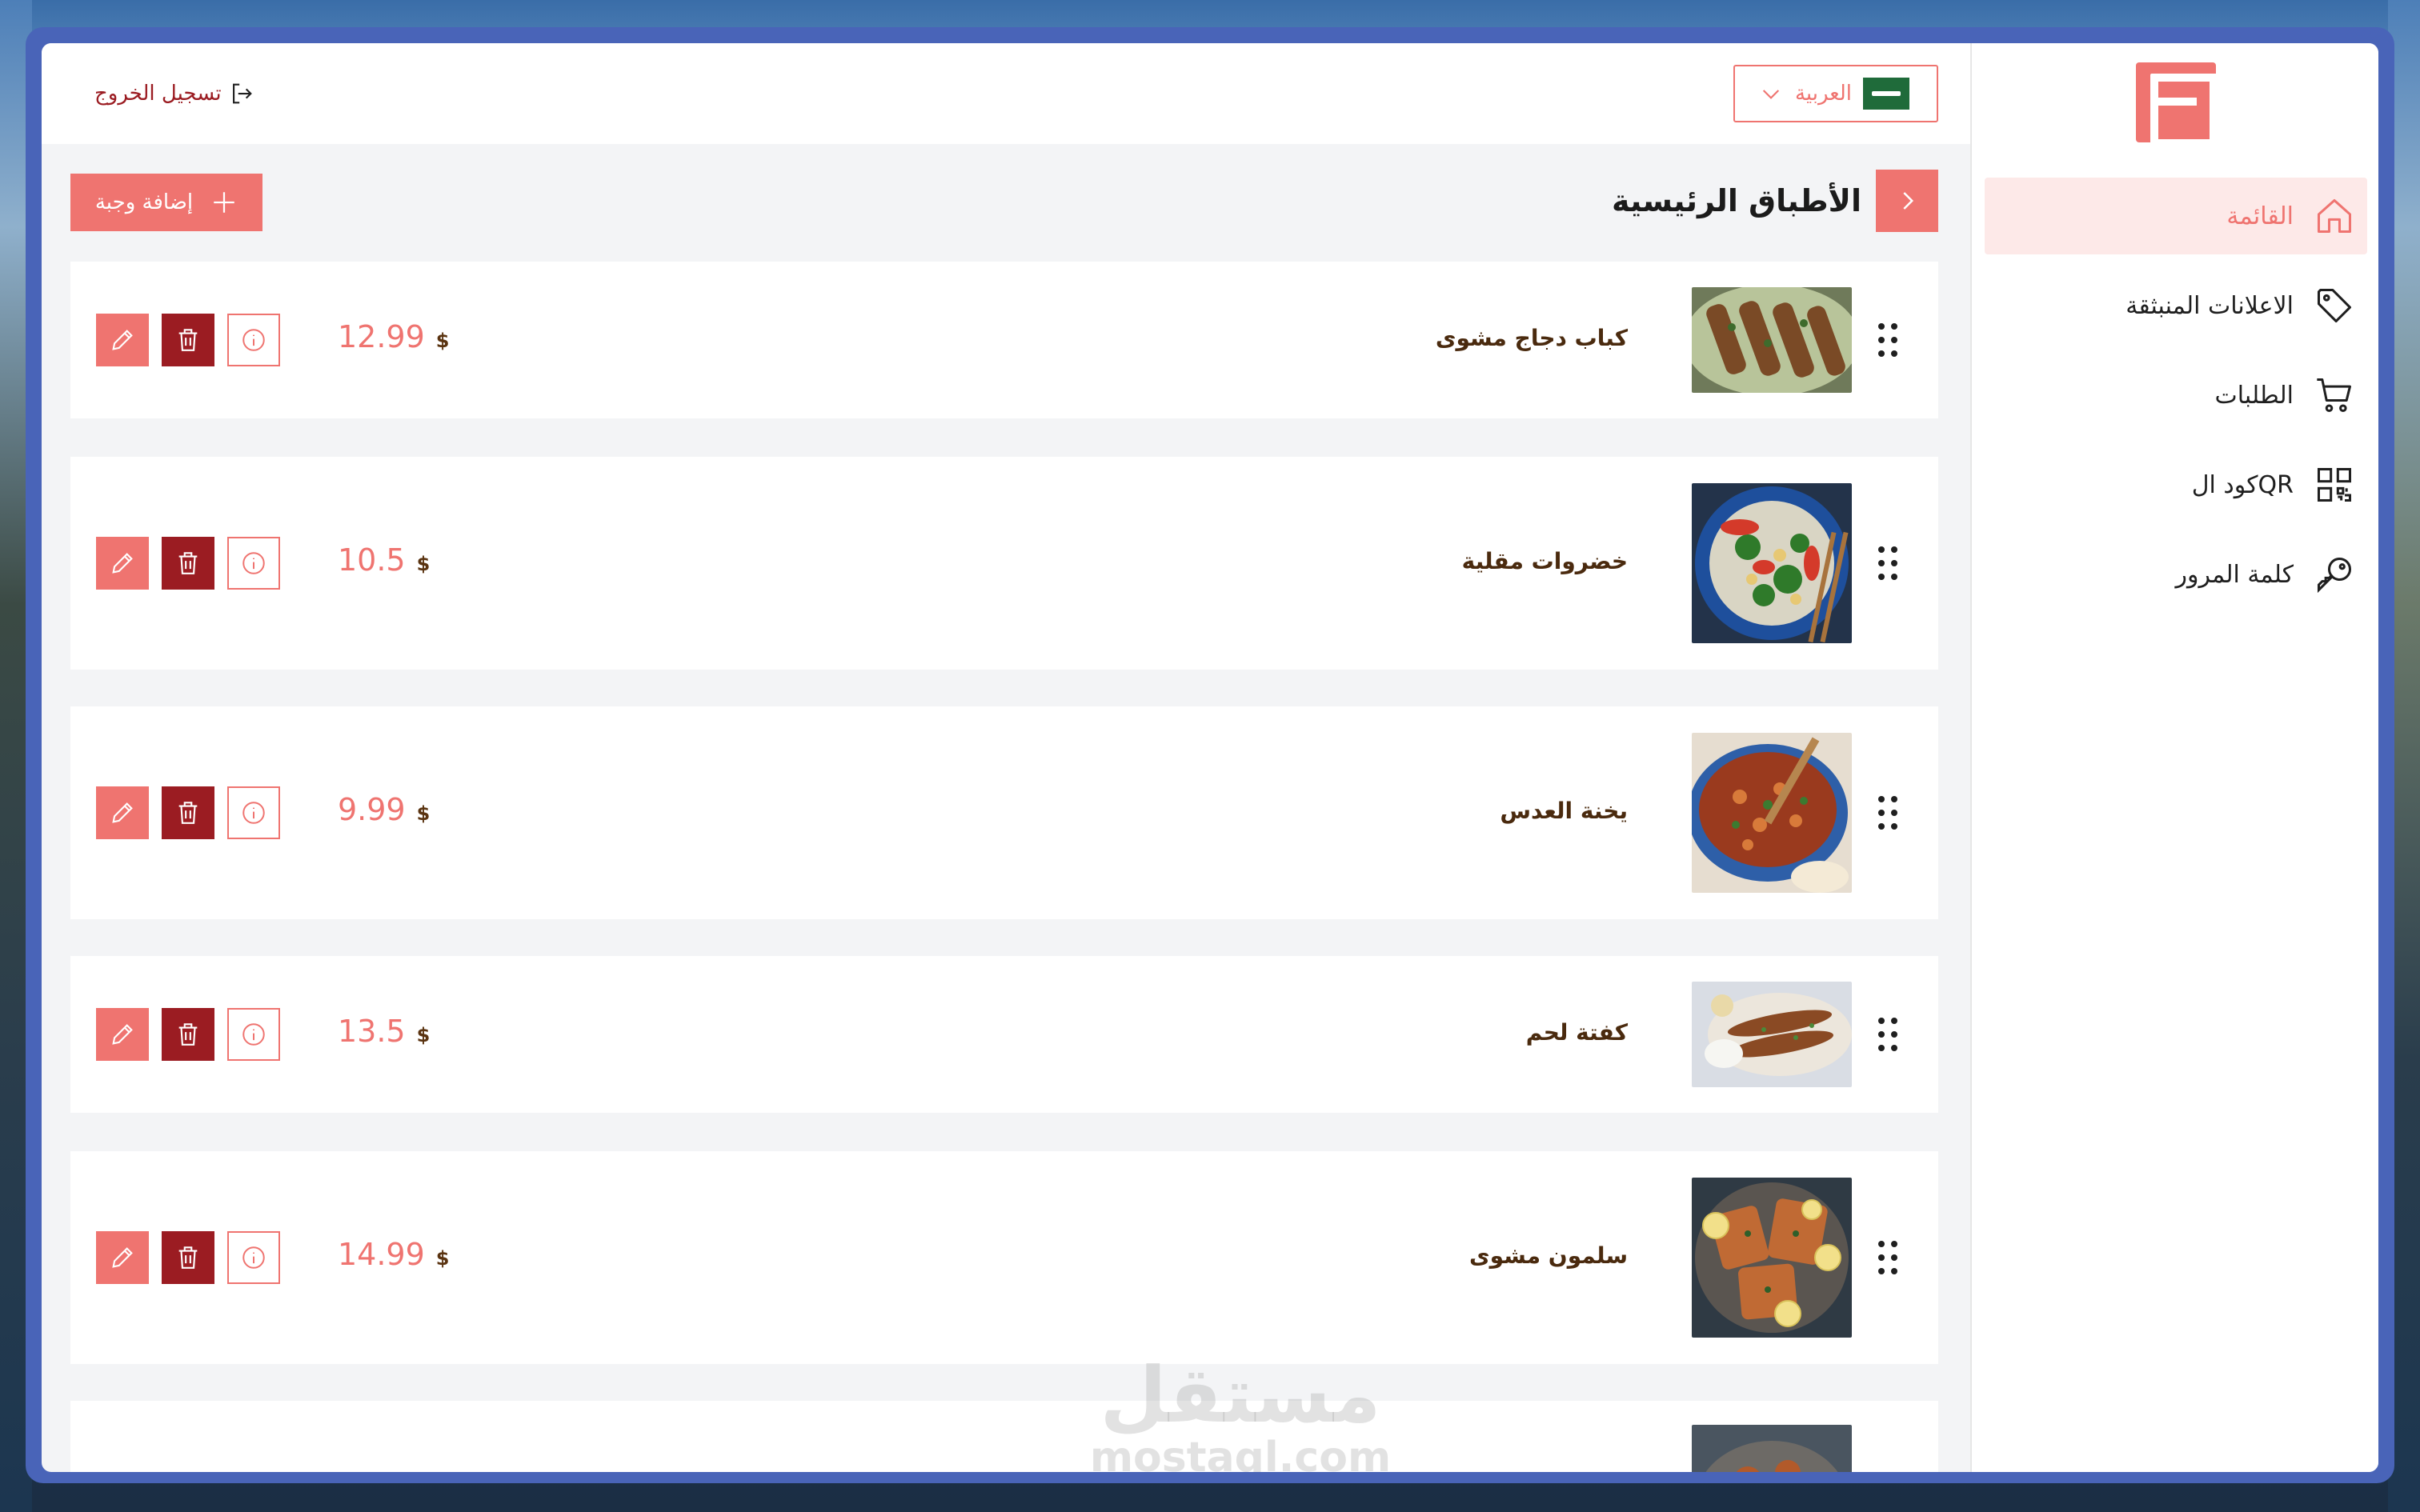 The width and height of the screenshot is (2420, 1512). What do you see at coordinates (1004, 812) in the screenshot?
I see `meal-row: يخنة العدس 9.99 $` at bounding box center [1004, 812].